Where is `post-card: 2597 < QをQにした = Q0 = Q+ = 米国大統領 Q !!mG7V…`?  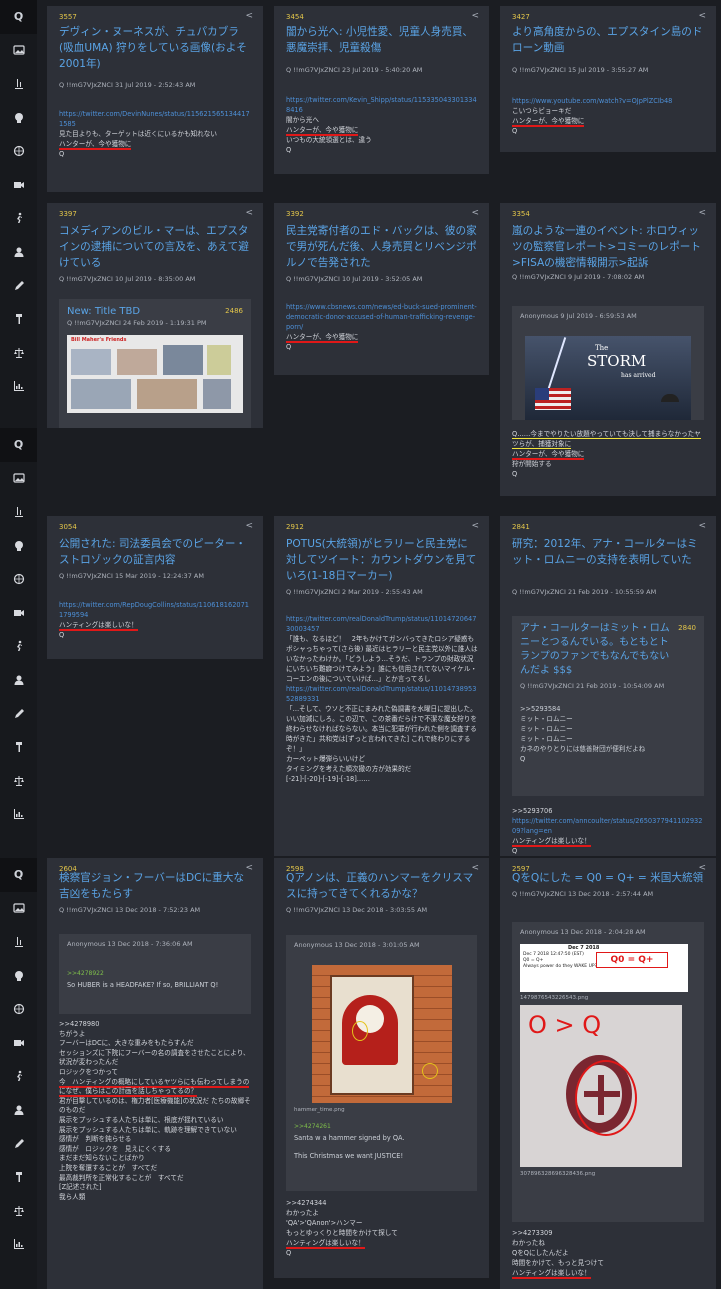
post-card: 2597 < QをQにした = Q0 = Q+ = 米国大統領 Q !!mG7V… is located at coordinates (608, 1073).